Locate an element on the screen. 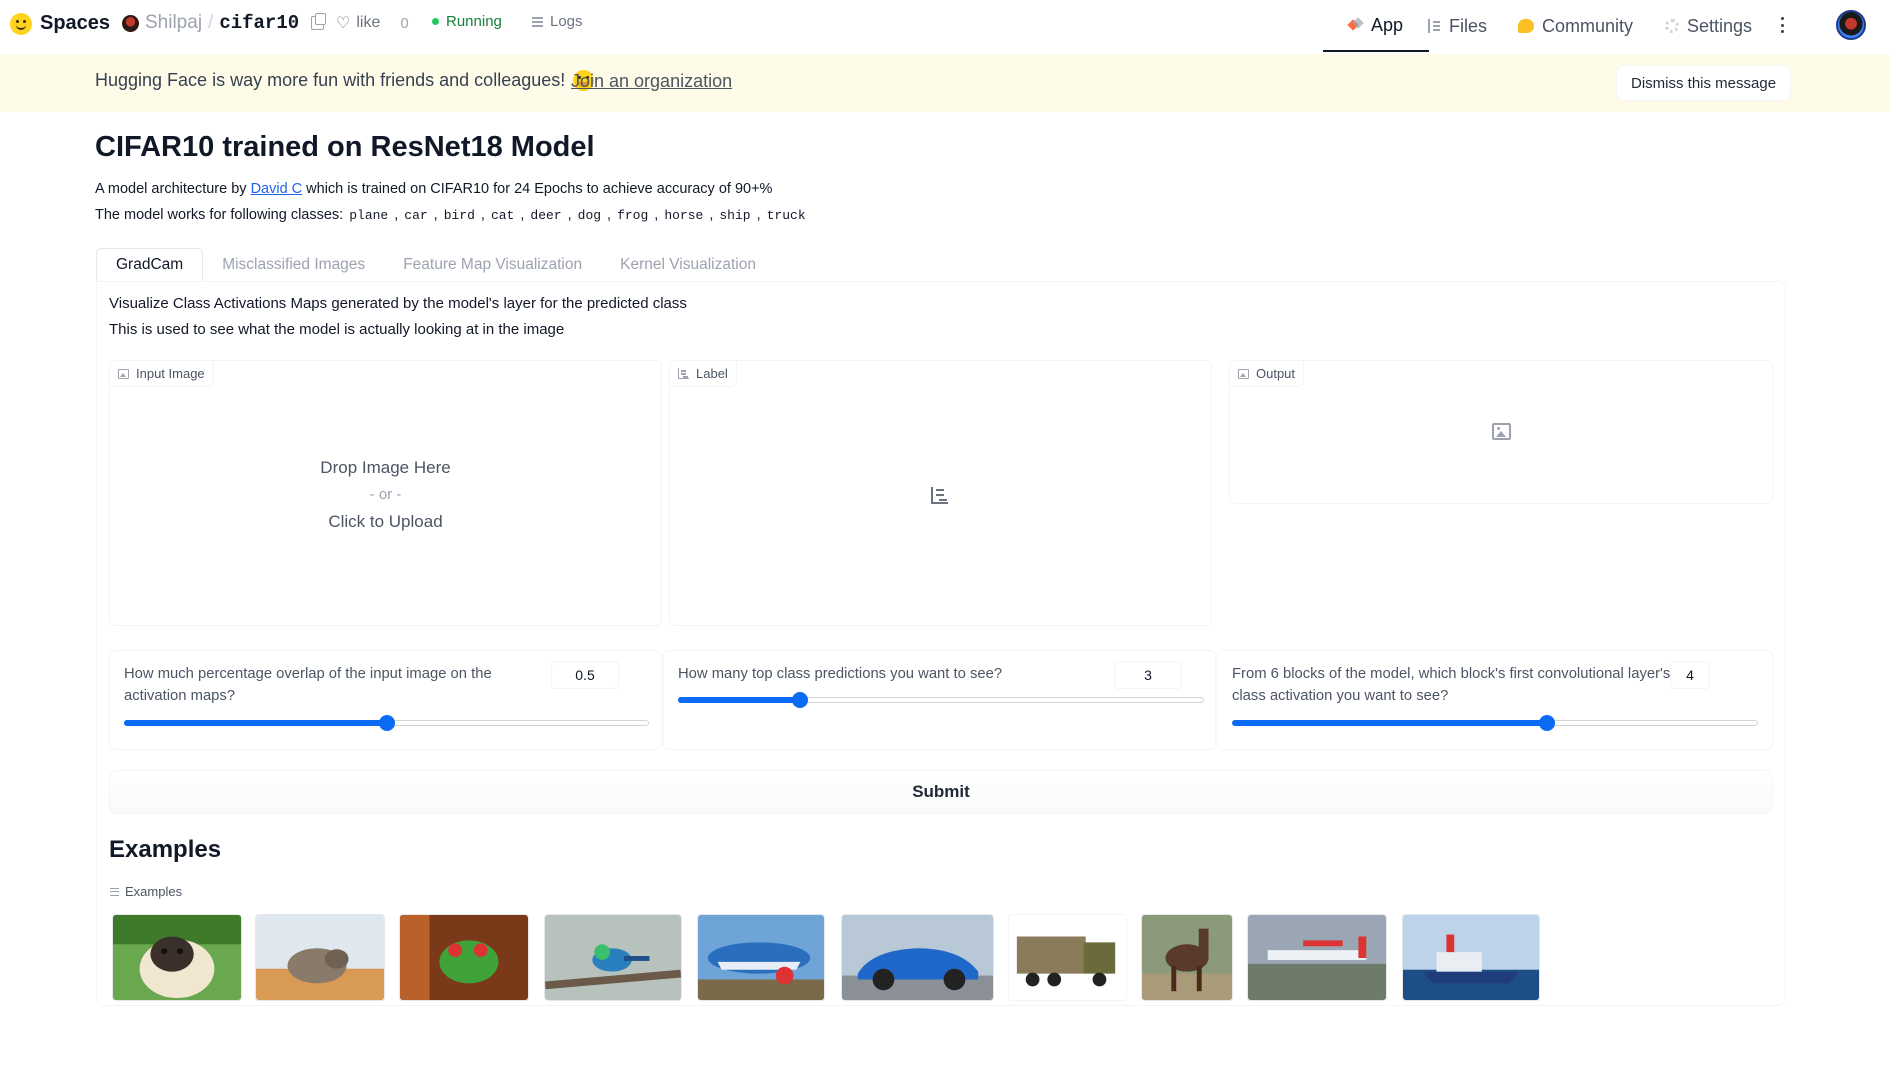 The image size is (1896, 1072). hugging-face-logo-icon is located at coordinates (21, 23).